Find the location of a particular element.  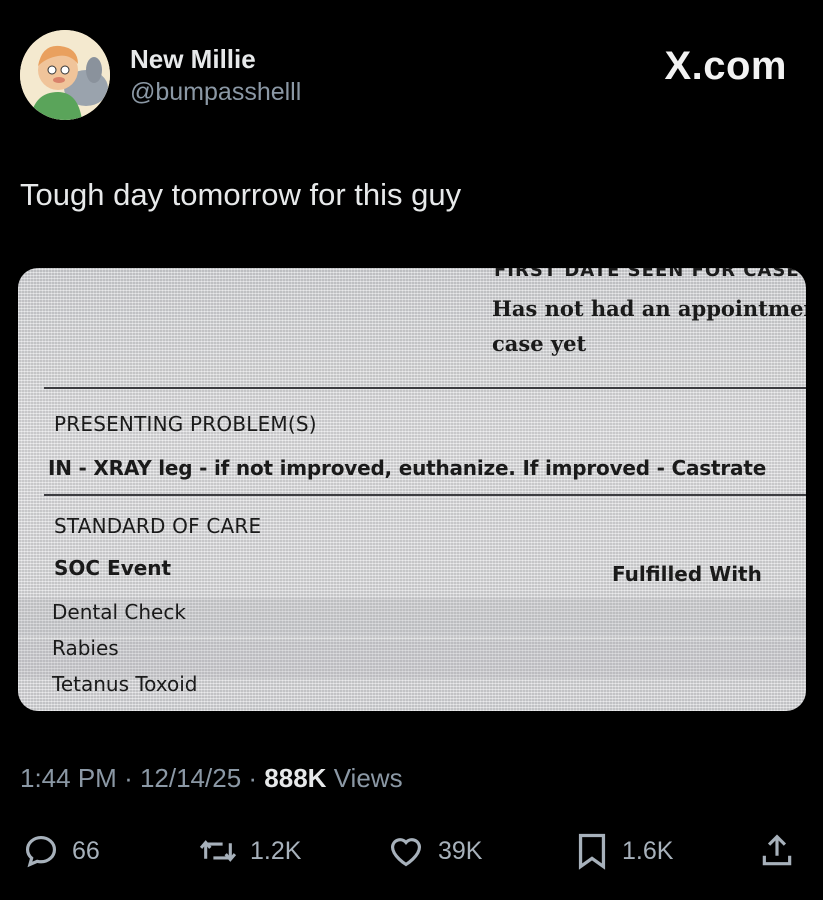

action-bar: 66 1.2K 39K 1.6K is located at coordinates (411, 853).